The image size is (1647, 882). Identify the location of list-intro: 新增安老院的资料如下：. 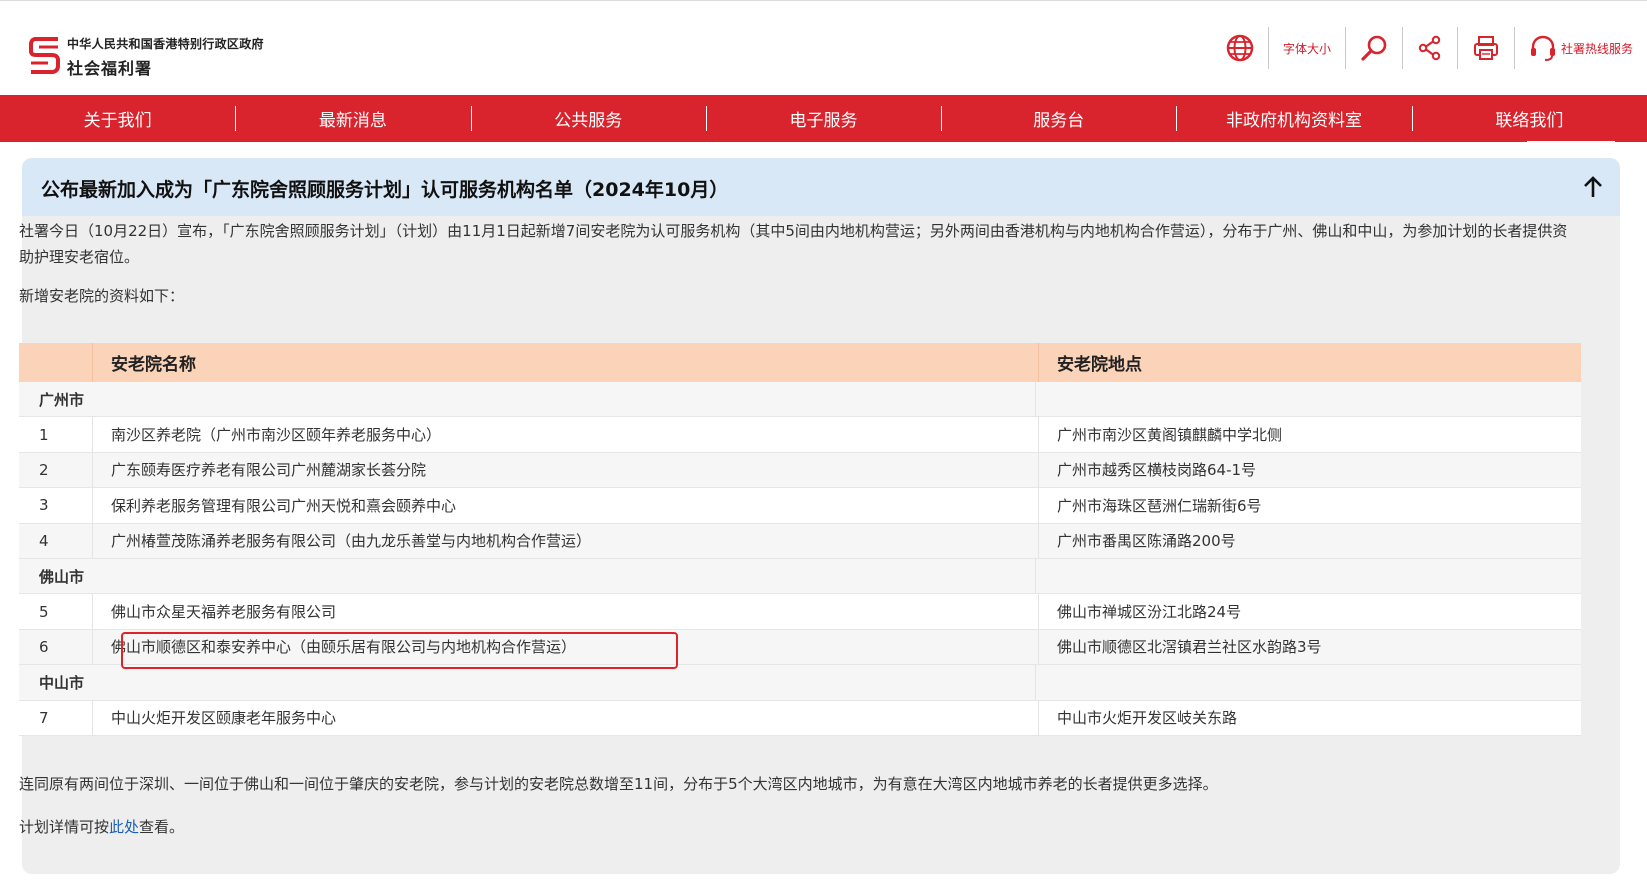
(102, 296).